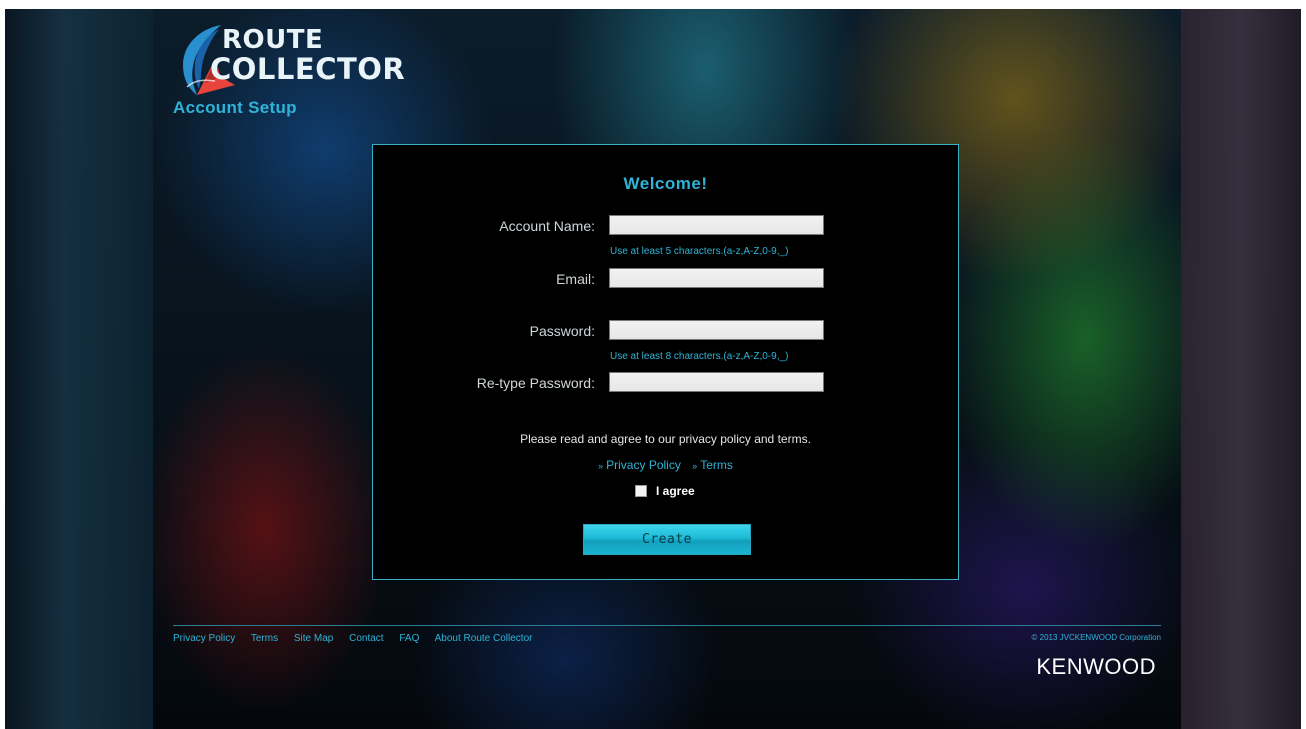 This screenshot has height=729, width=1306. Describe the element at coordinates (547, 226) in the screenshot. I see `account-name-label: Account Name:` at that location.